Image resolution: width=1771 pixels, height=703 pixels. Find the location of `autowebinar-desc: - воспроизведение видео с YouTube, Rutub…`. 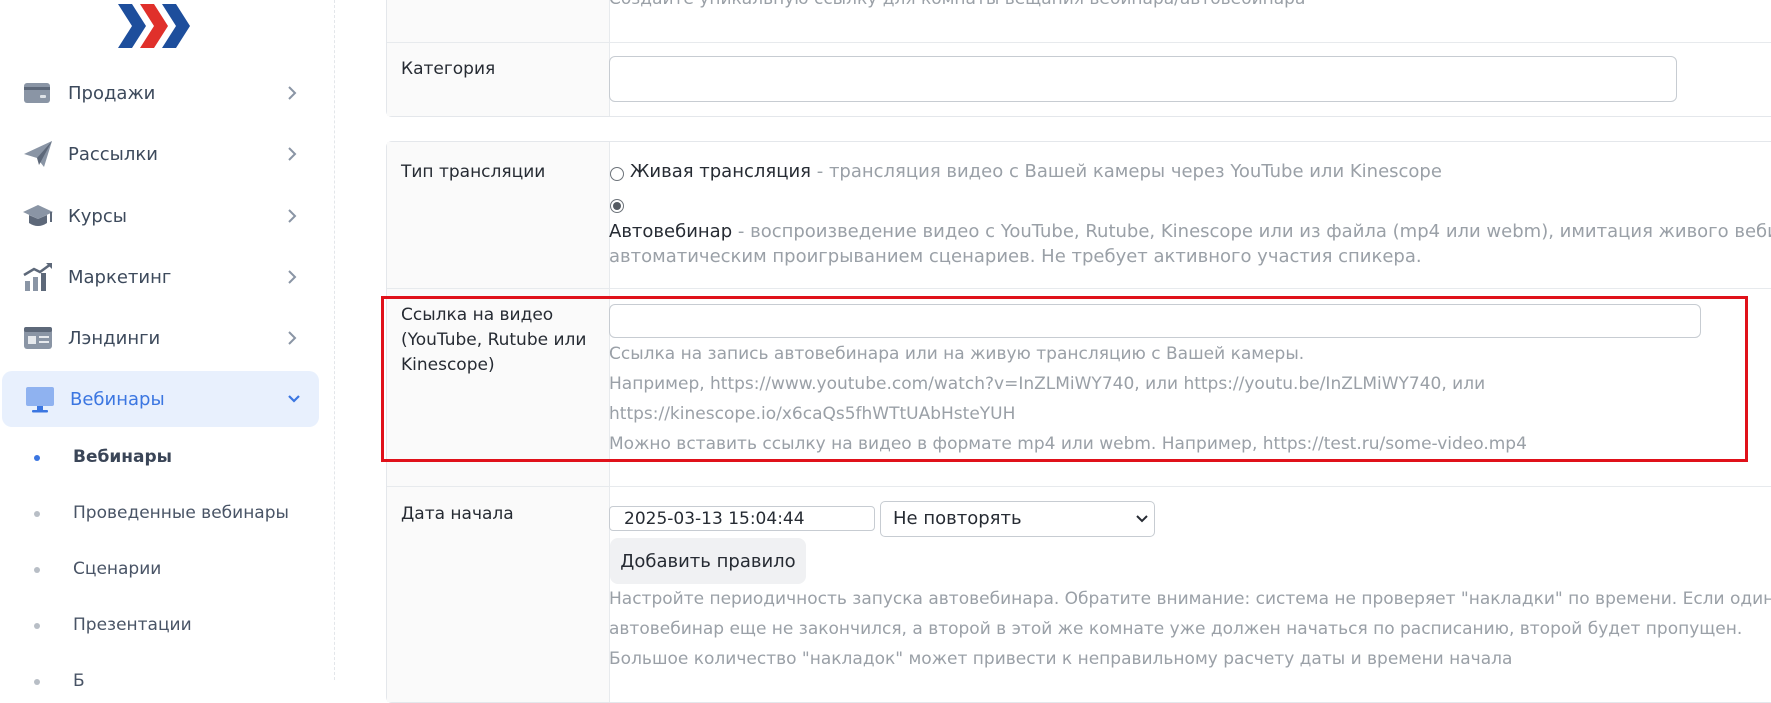

autowebinar-desc: - воспроизведение видео с YouTube, Rutub… is located at coordinates (1251, 231).